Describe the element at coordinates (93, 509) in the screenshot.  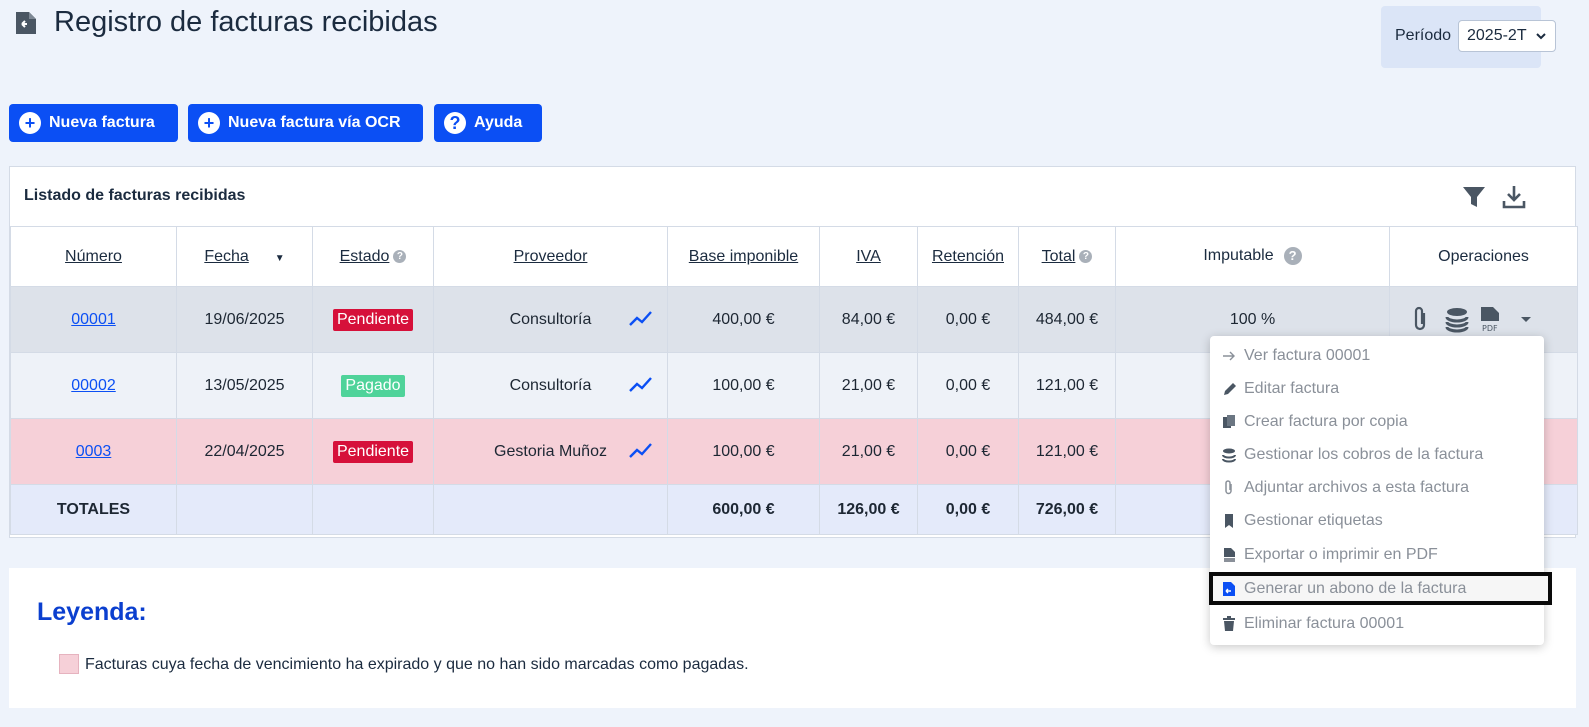
I see `totals-label: TOTALES` at that location.